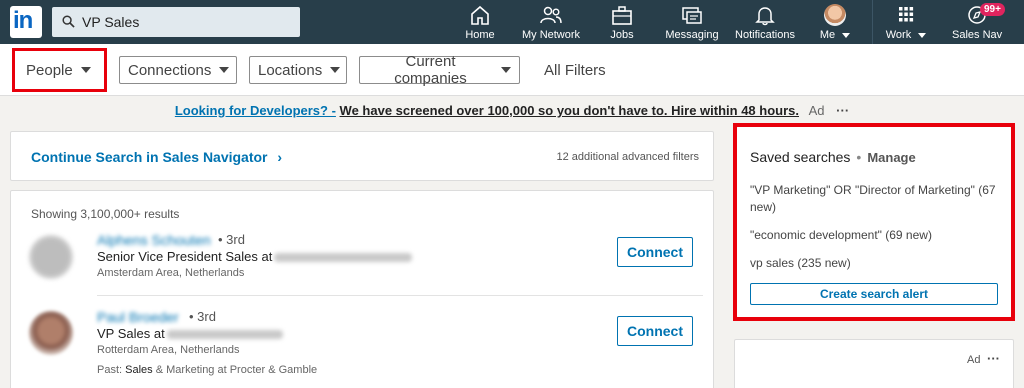 The height and width of the screenshot is (388, 1024). Describe the element at coordinates (430, 70) in the screenshot. I see `current-companies-filter-label: Current companies` at that location.